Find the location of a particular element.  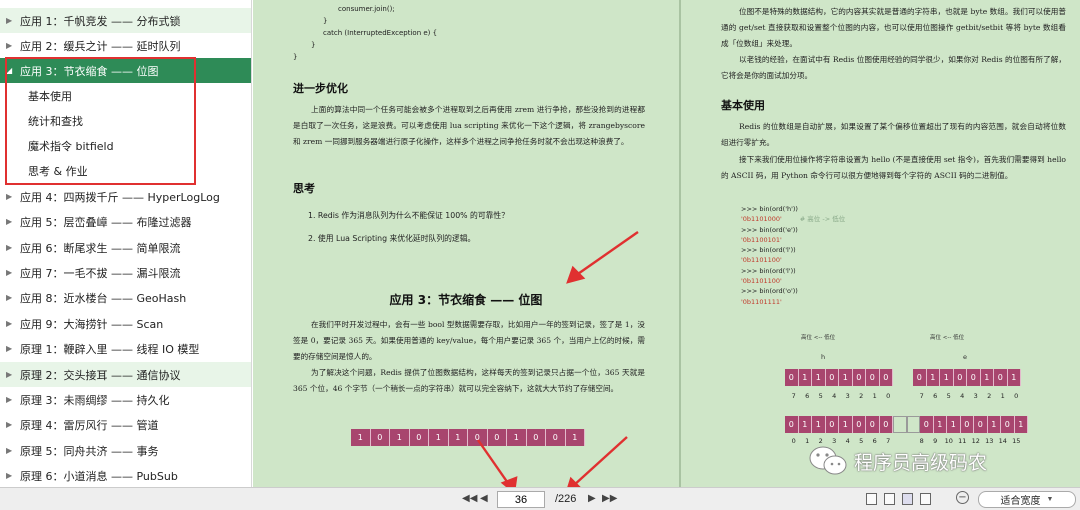

char-label: h is located at coordinates (823, 357).